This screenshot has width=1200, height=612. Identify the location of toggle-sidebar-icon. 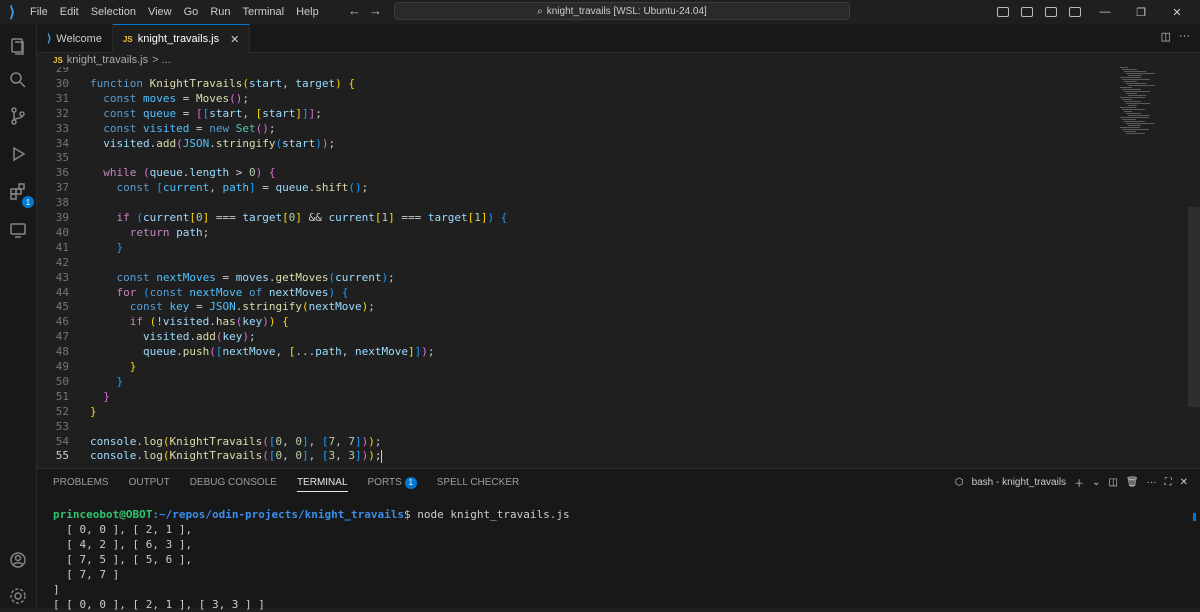
(1027, 12).